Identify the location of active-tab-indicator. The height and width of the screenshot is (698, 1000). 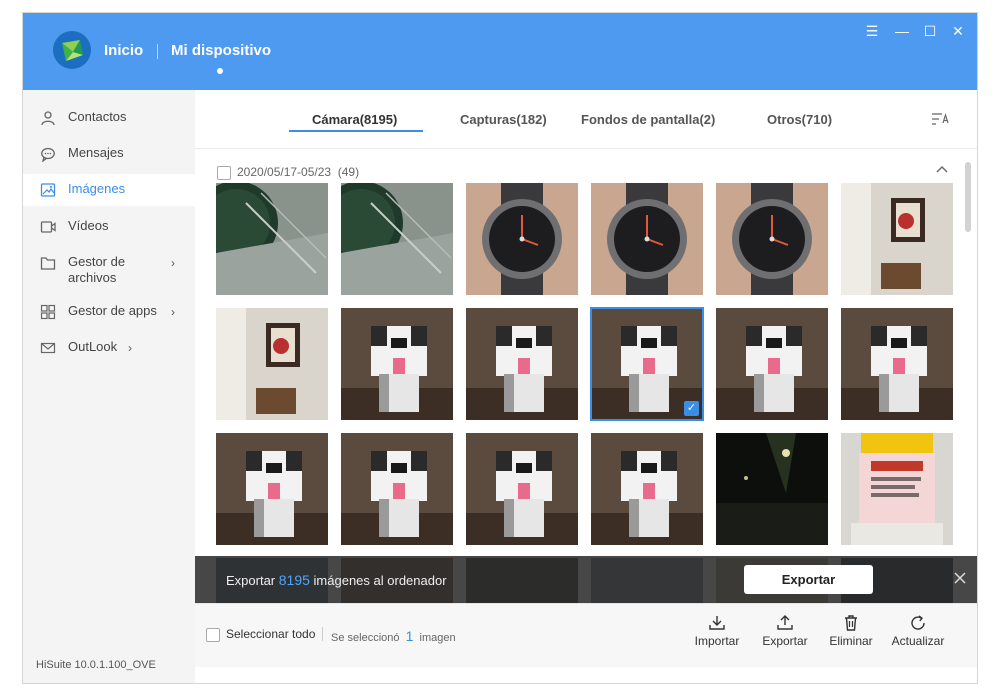
(220, 71).